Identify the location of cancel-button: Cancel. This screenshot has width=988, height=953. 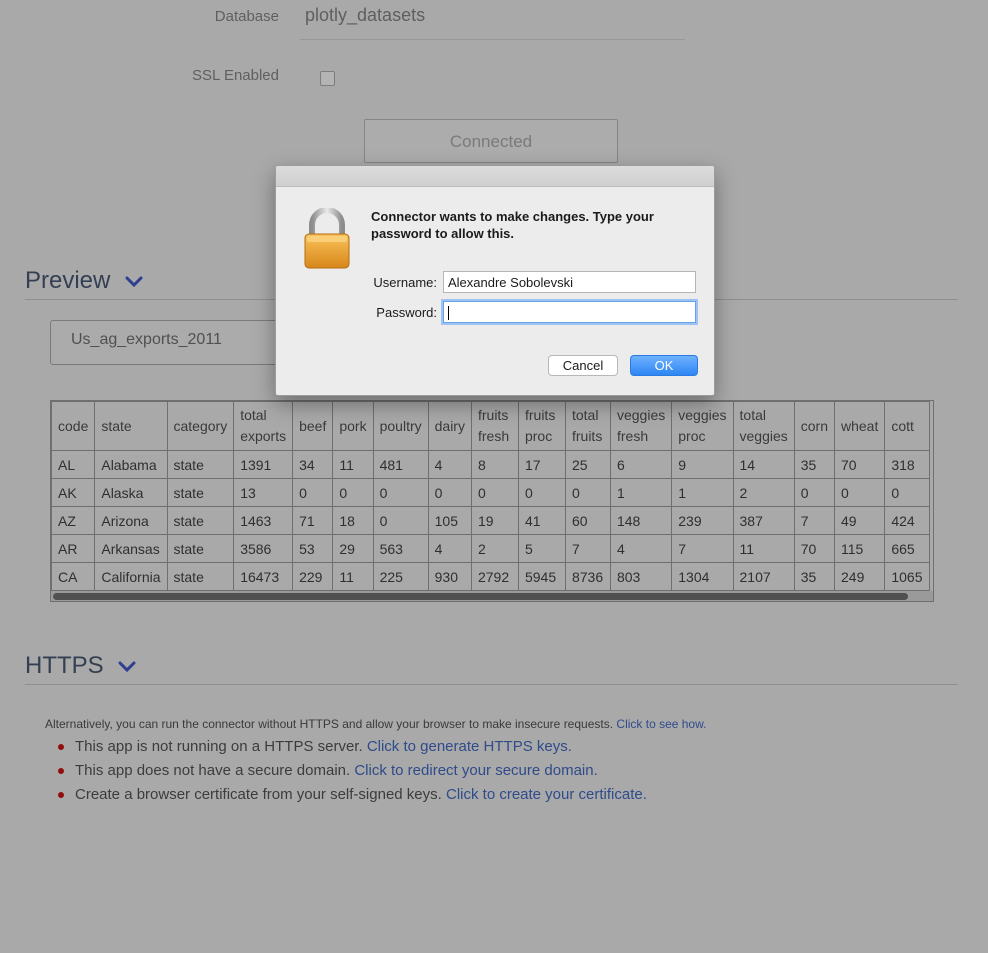
(583, 365).